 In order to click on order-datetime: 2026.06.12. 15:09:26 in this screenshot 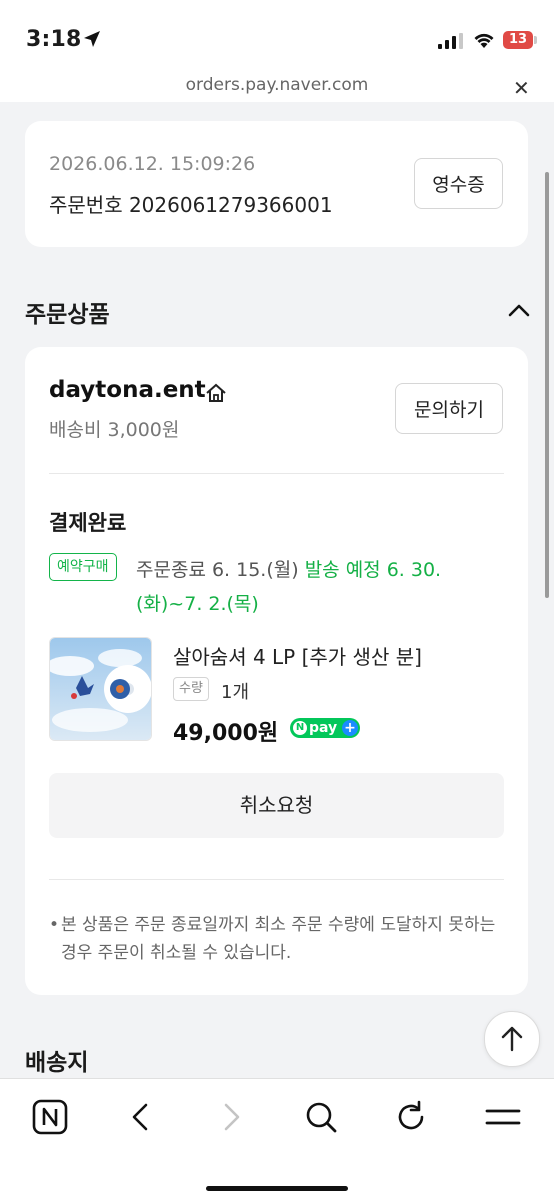, I will do `click(152, 164)`.